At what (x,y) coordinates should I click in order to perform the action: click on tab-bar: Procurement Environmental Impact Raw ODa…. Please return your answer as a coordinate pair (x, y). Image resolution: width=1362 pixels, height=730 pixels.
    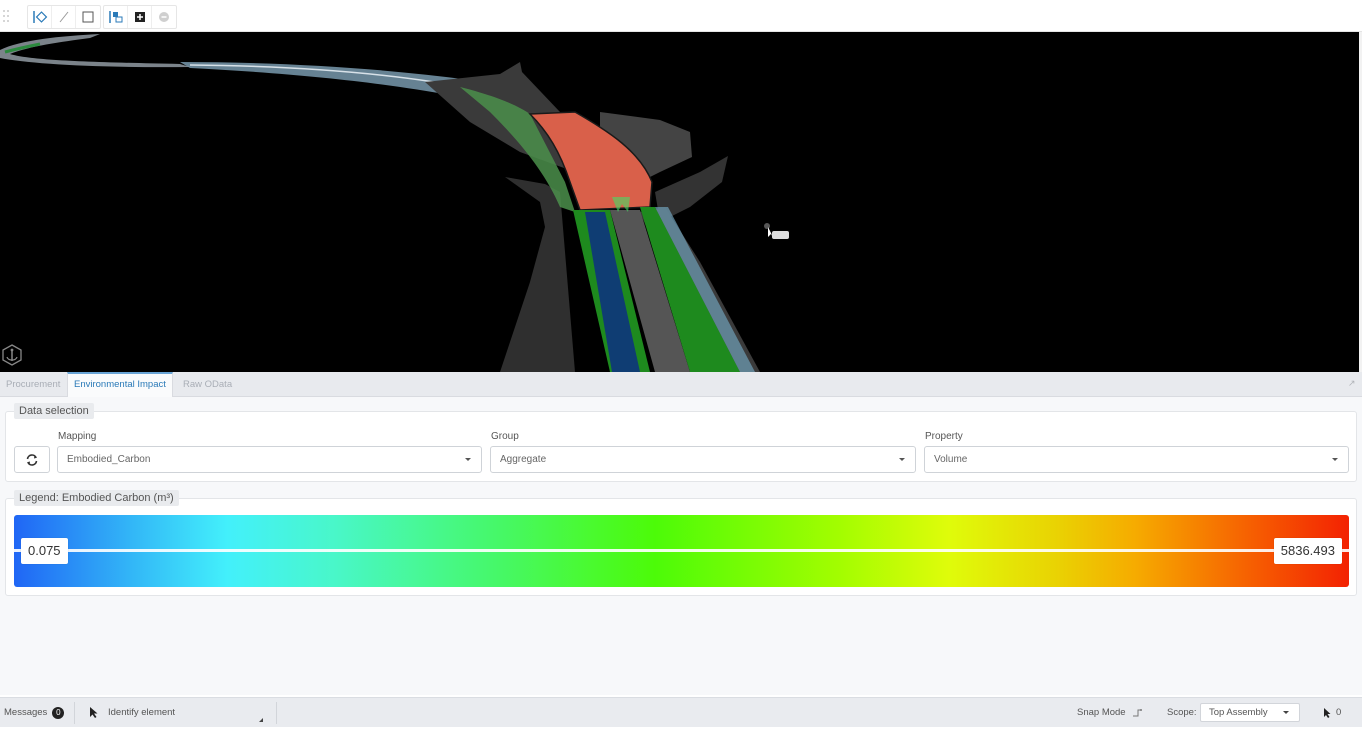
    Looking at the image, I should click on (681, 385).